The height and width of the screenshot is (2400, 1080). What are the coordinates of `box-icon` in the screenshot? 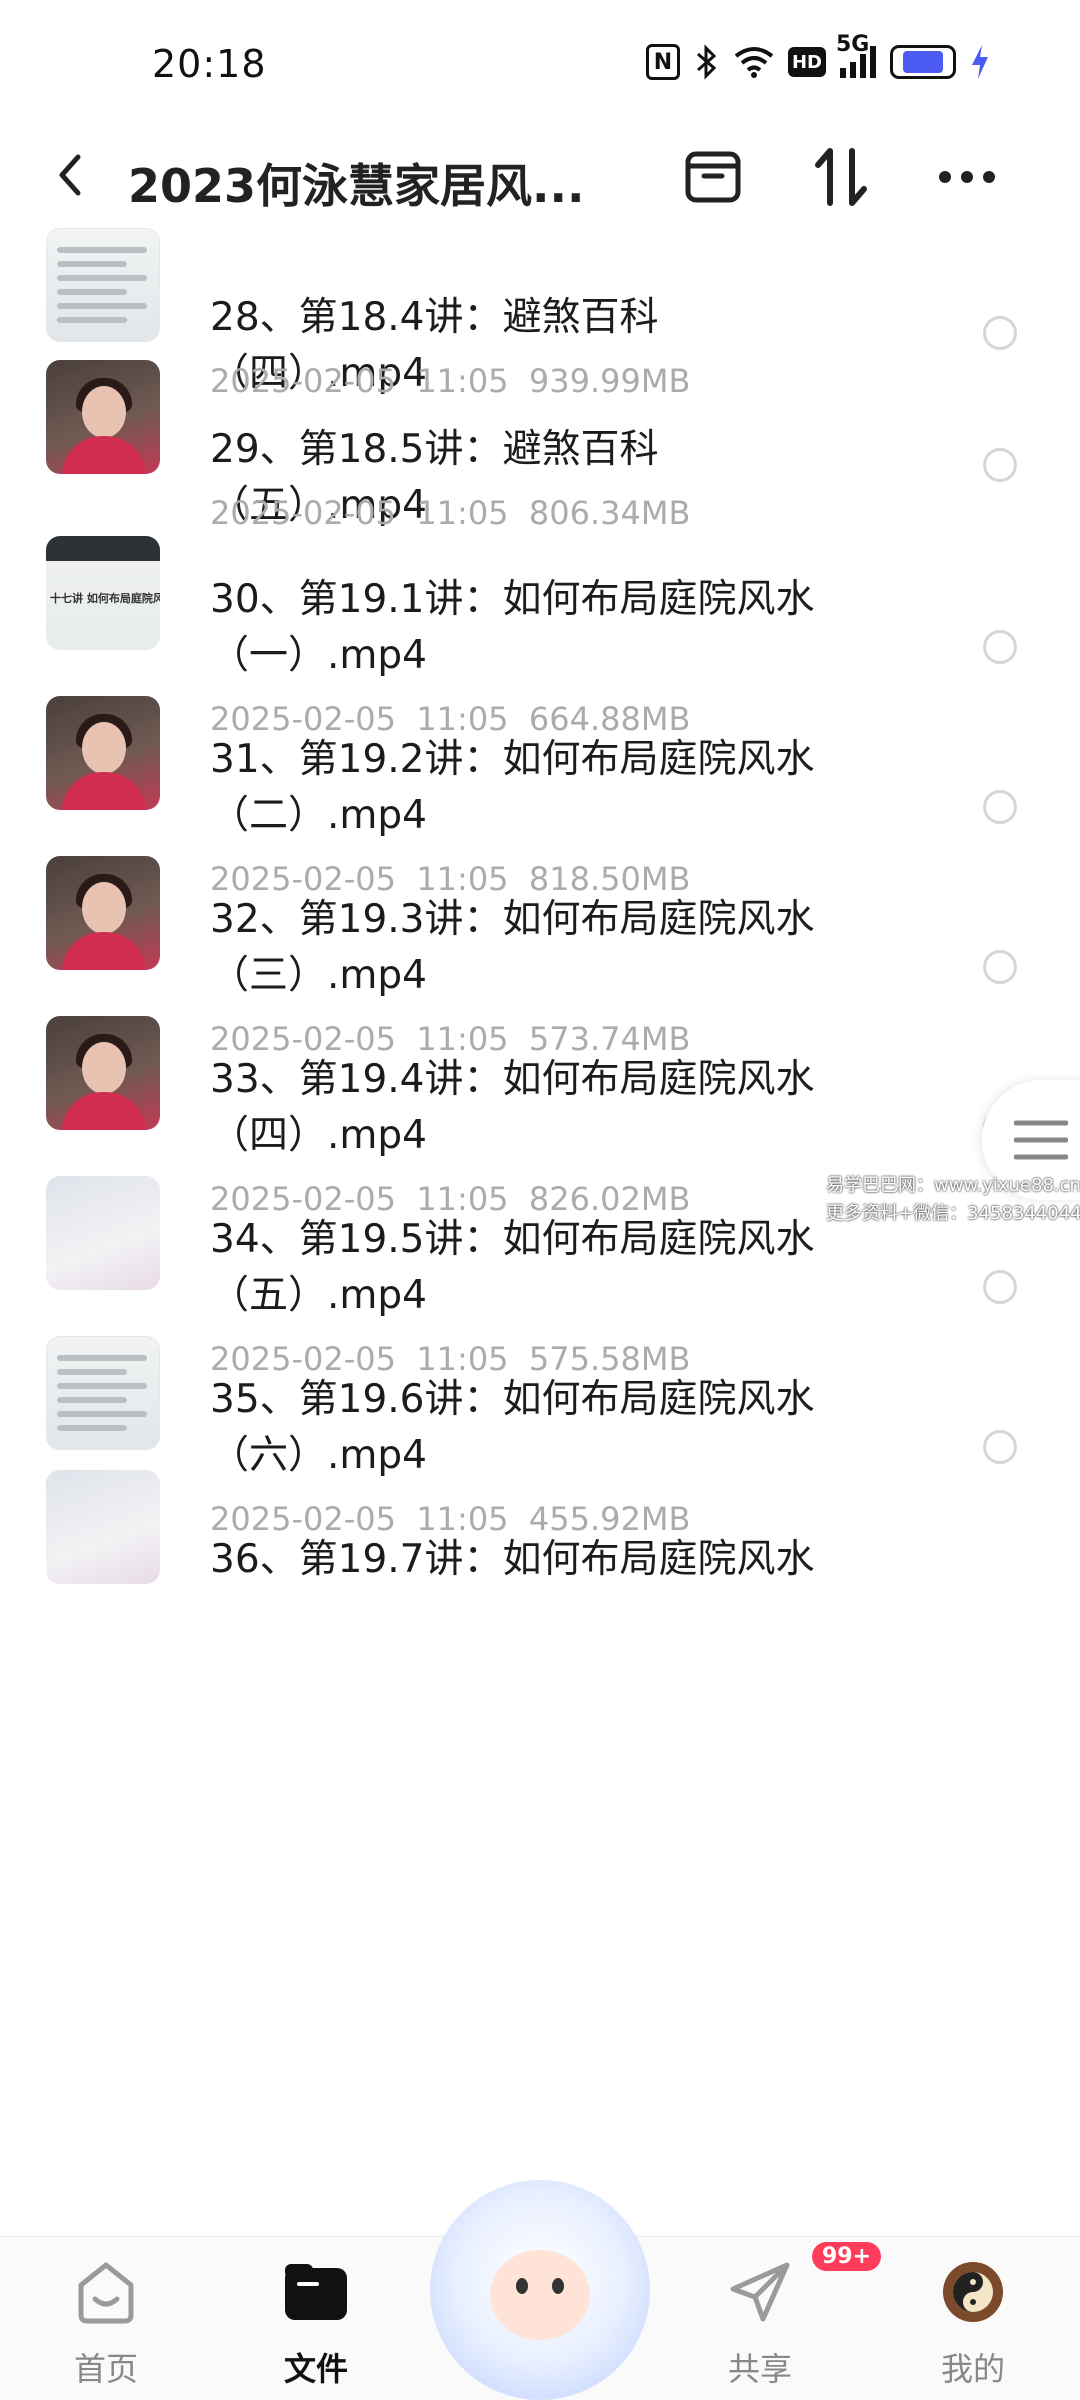 It's located at (713, 177).